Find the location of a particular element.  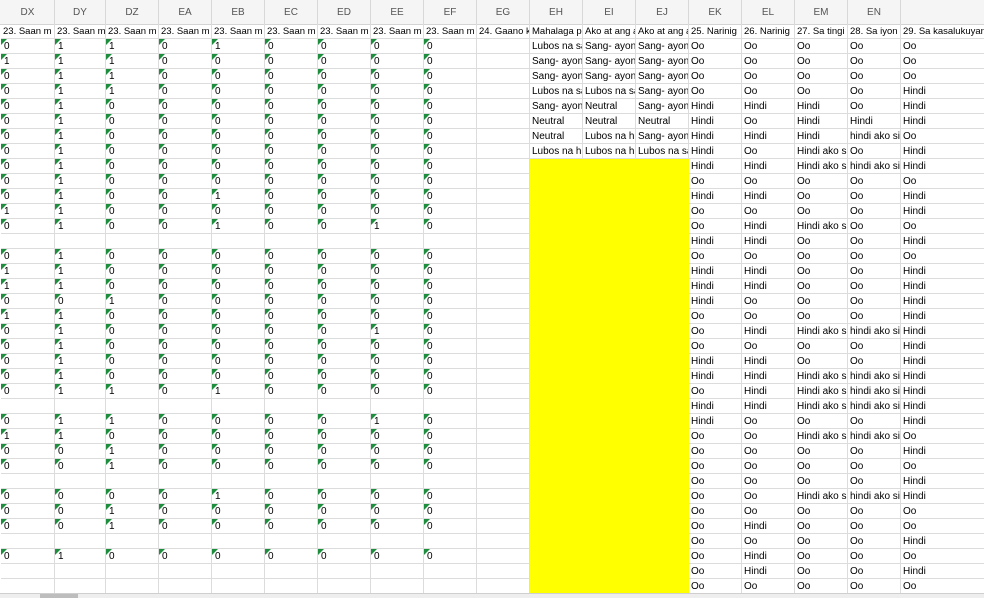

column-header-cell: Ako at ang a is located at coordinates (662, 31).